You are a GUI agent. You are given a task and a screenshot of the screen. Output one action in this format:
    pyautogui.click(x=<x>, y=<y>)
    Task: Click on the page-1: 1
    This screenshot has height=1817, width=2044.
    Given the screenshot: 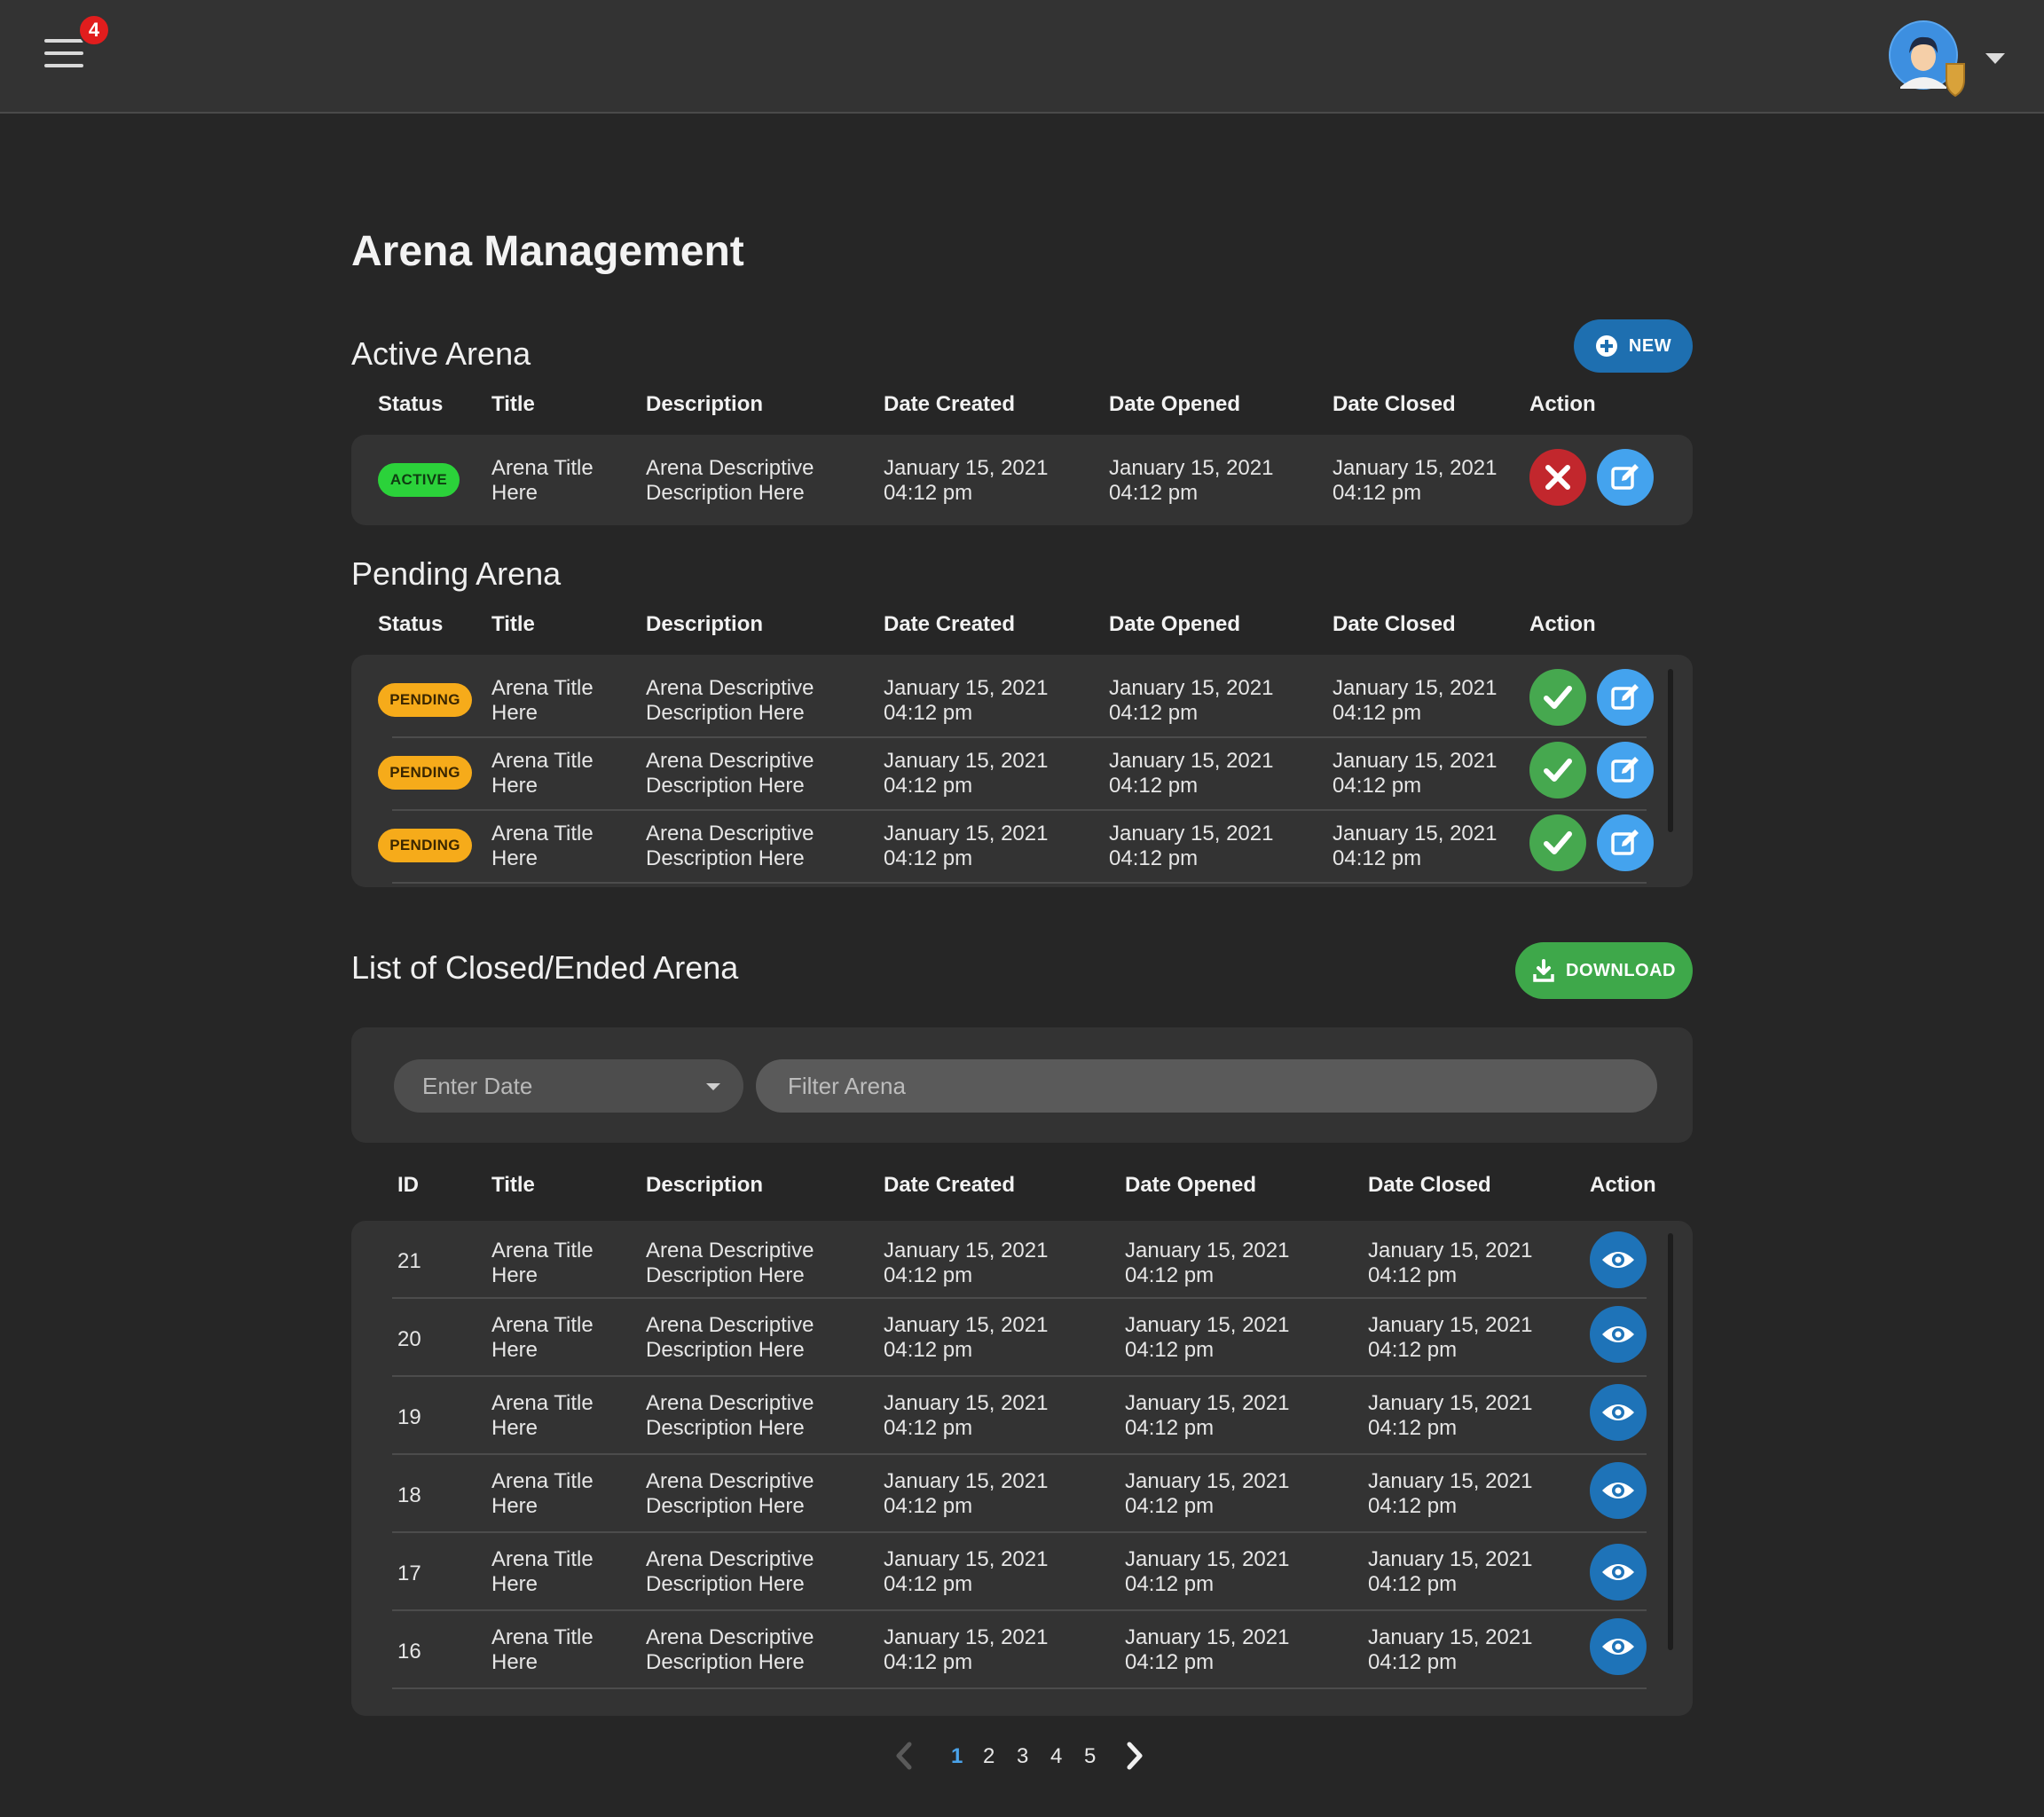 What is the action you would take?
    pyautogui.click(x=957, y=1756)
    